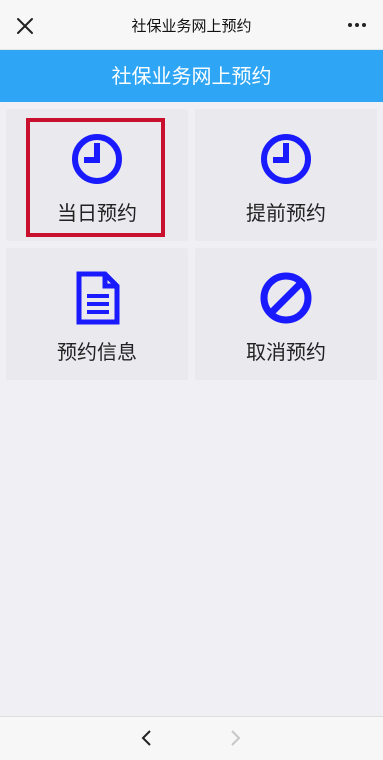  What do you see at coordinates (98, 298) in the screenshot?
I see `document-icon` at bounding box center [98, 298].